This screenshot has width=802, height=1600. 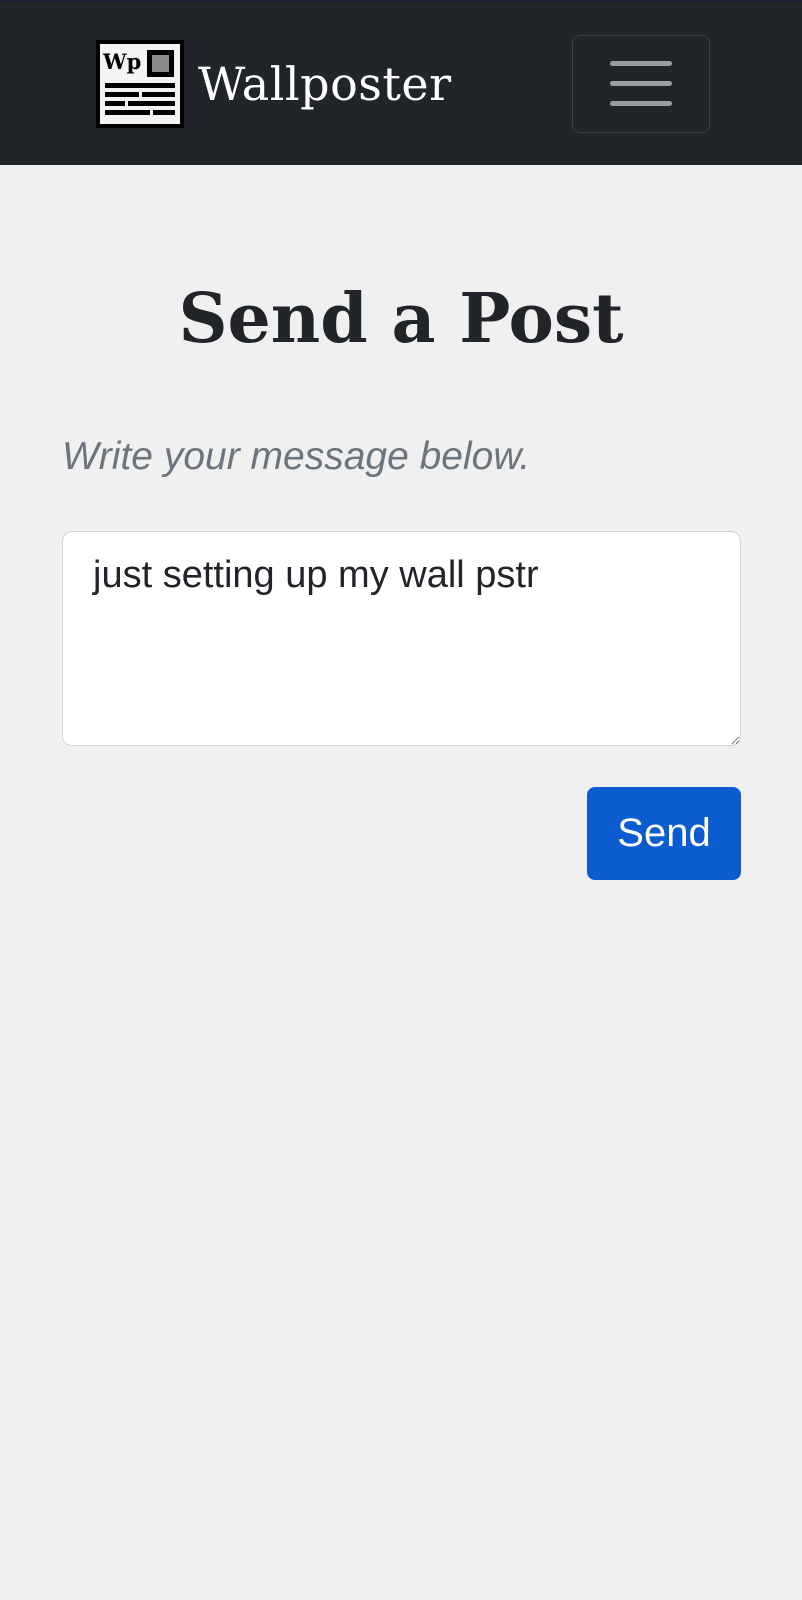 What do you see at coordinates (401, 638) in the screenshot?
I see `message-textarea: just setting up my wall pstr` at bounding box center [401, 638].